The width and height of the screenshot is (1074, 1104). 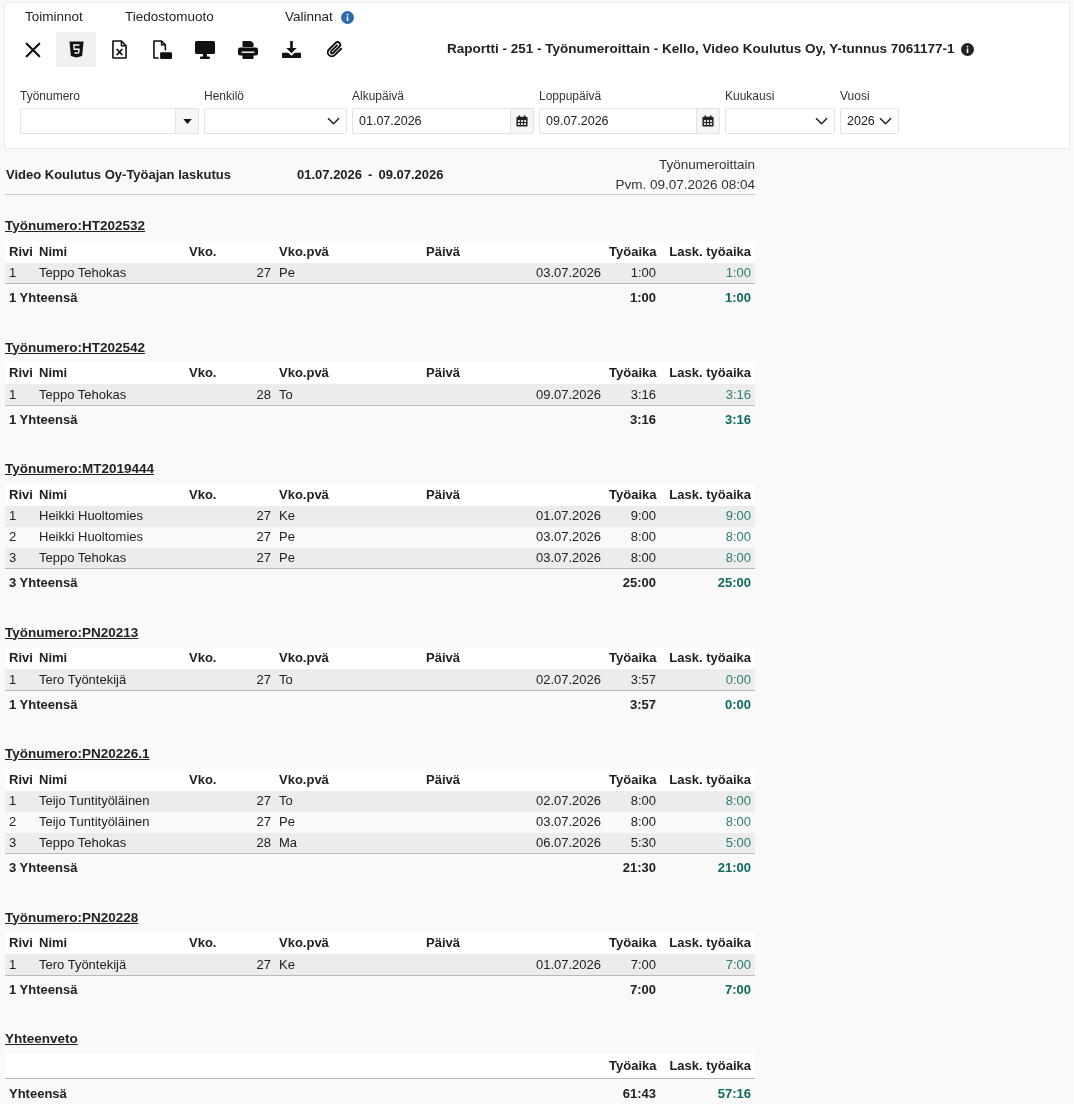 What do you see at coordinates (513, 964) in the screenshot?
I see `table-cell: 01.07.2026` at bounding box center [513, 964].